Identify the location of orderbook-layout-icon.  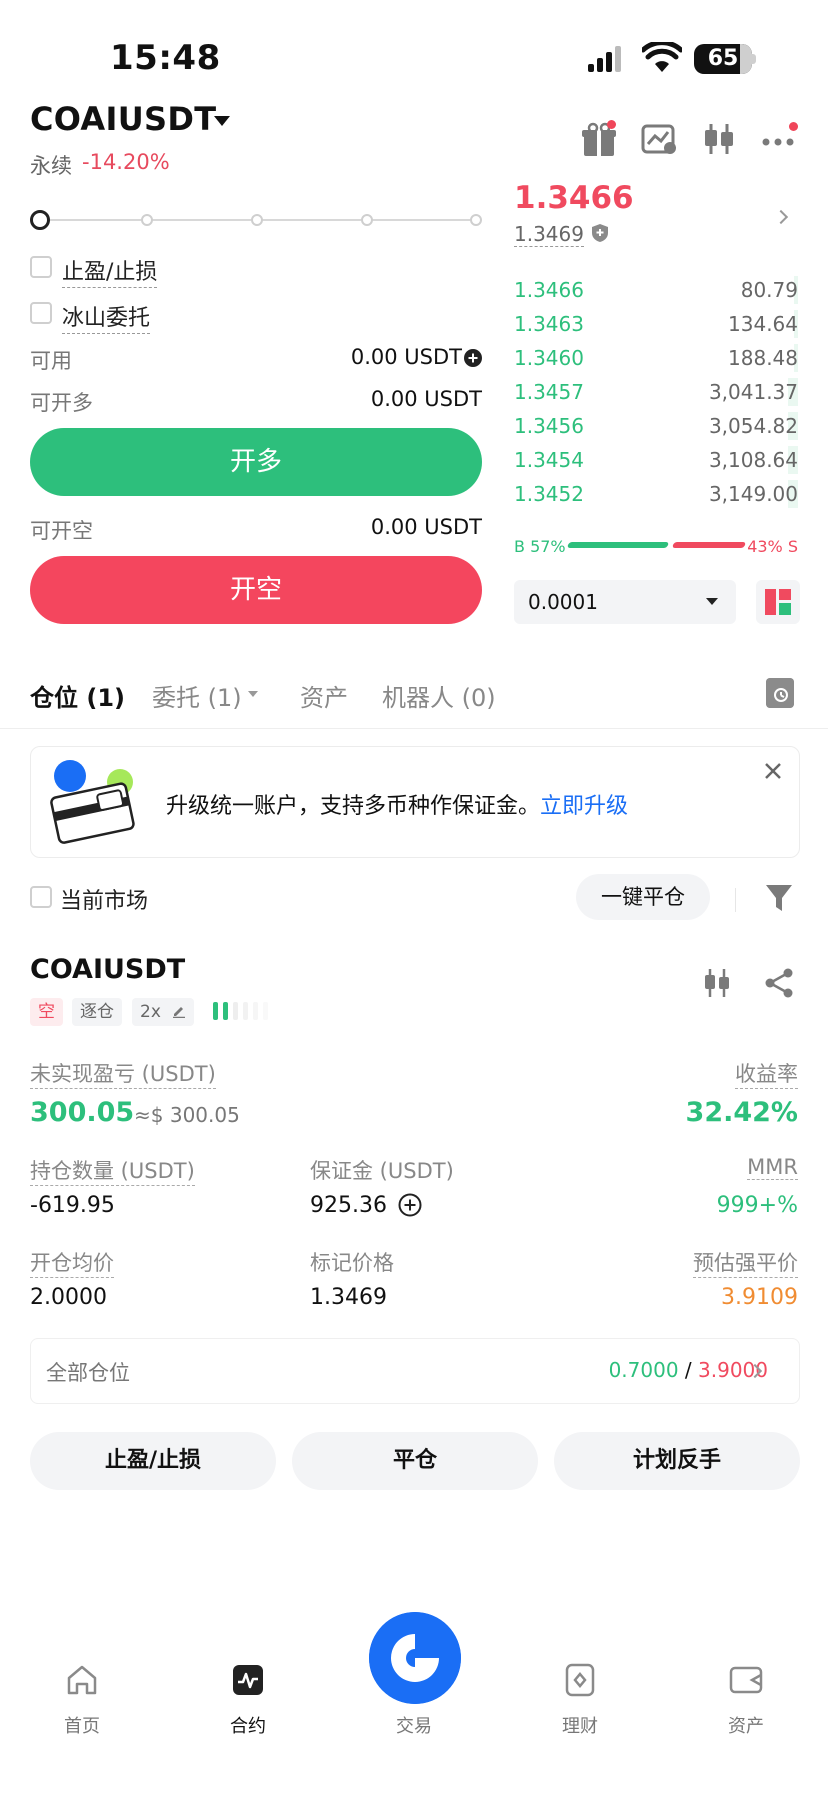
(778, 602).